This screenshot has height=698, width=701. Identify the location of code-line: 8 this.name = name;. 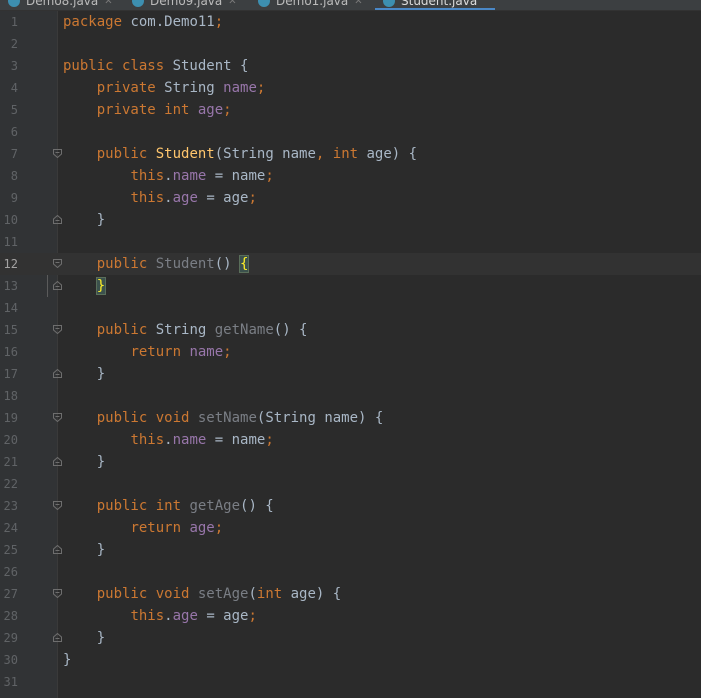
(350, 176).